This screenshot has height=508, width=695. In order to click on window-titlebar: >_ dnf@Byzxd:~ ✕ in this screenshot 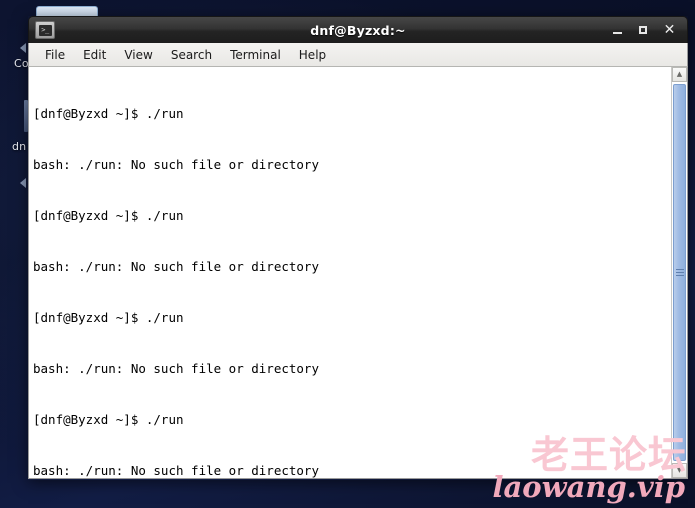, I will do `click(358, 29)`.